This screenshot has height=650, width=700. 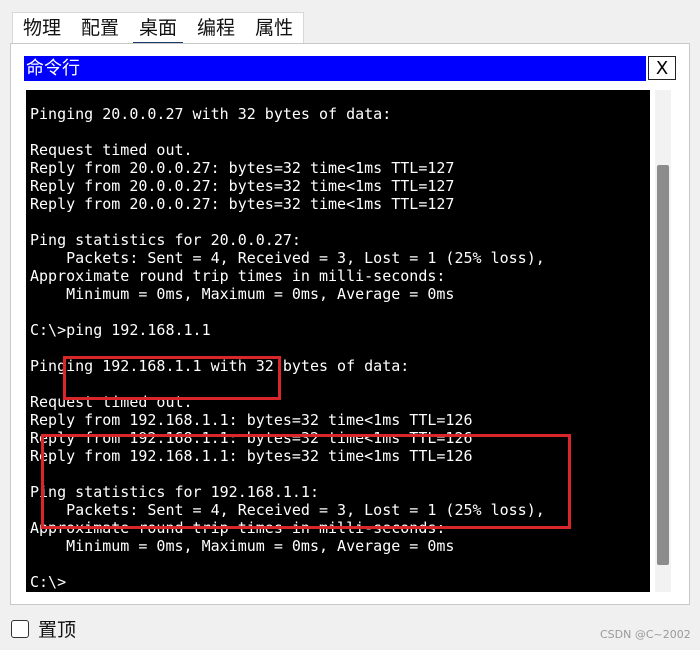 What do you see at coordinates (111, 150) in the screenshot?
I see `terminal-line: Request timed out.` at bounding box center [111, 150].